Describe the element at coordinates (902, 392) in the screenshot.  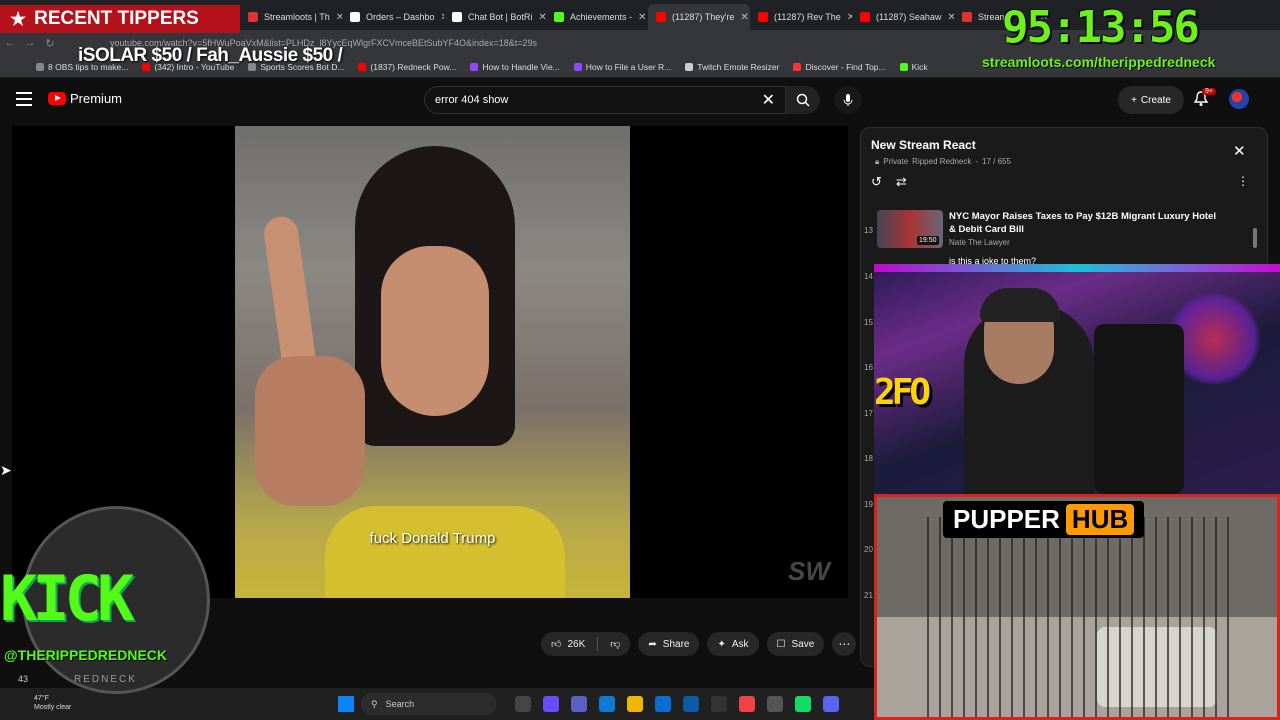
I see `neon-sign-text: 2FO` at that location.